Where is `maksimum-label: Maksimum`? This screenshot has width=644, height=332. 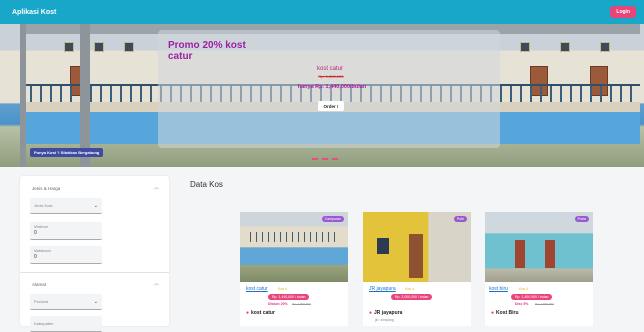
maksimum-label: Maksimum is located at coordinates (42, 251).